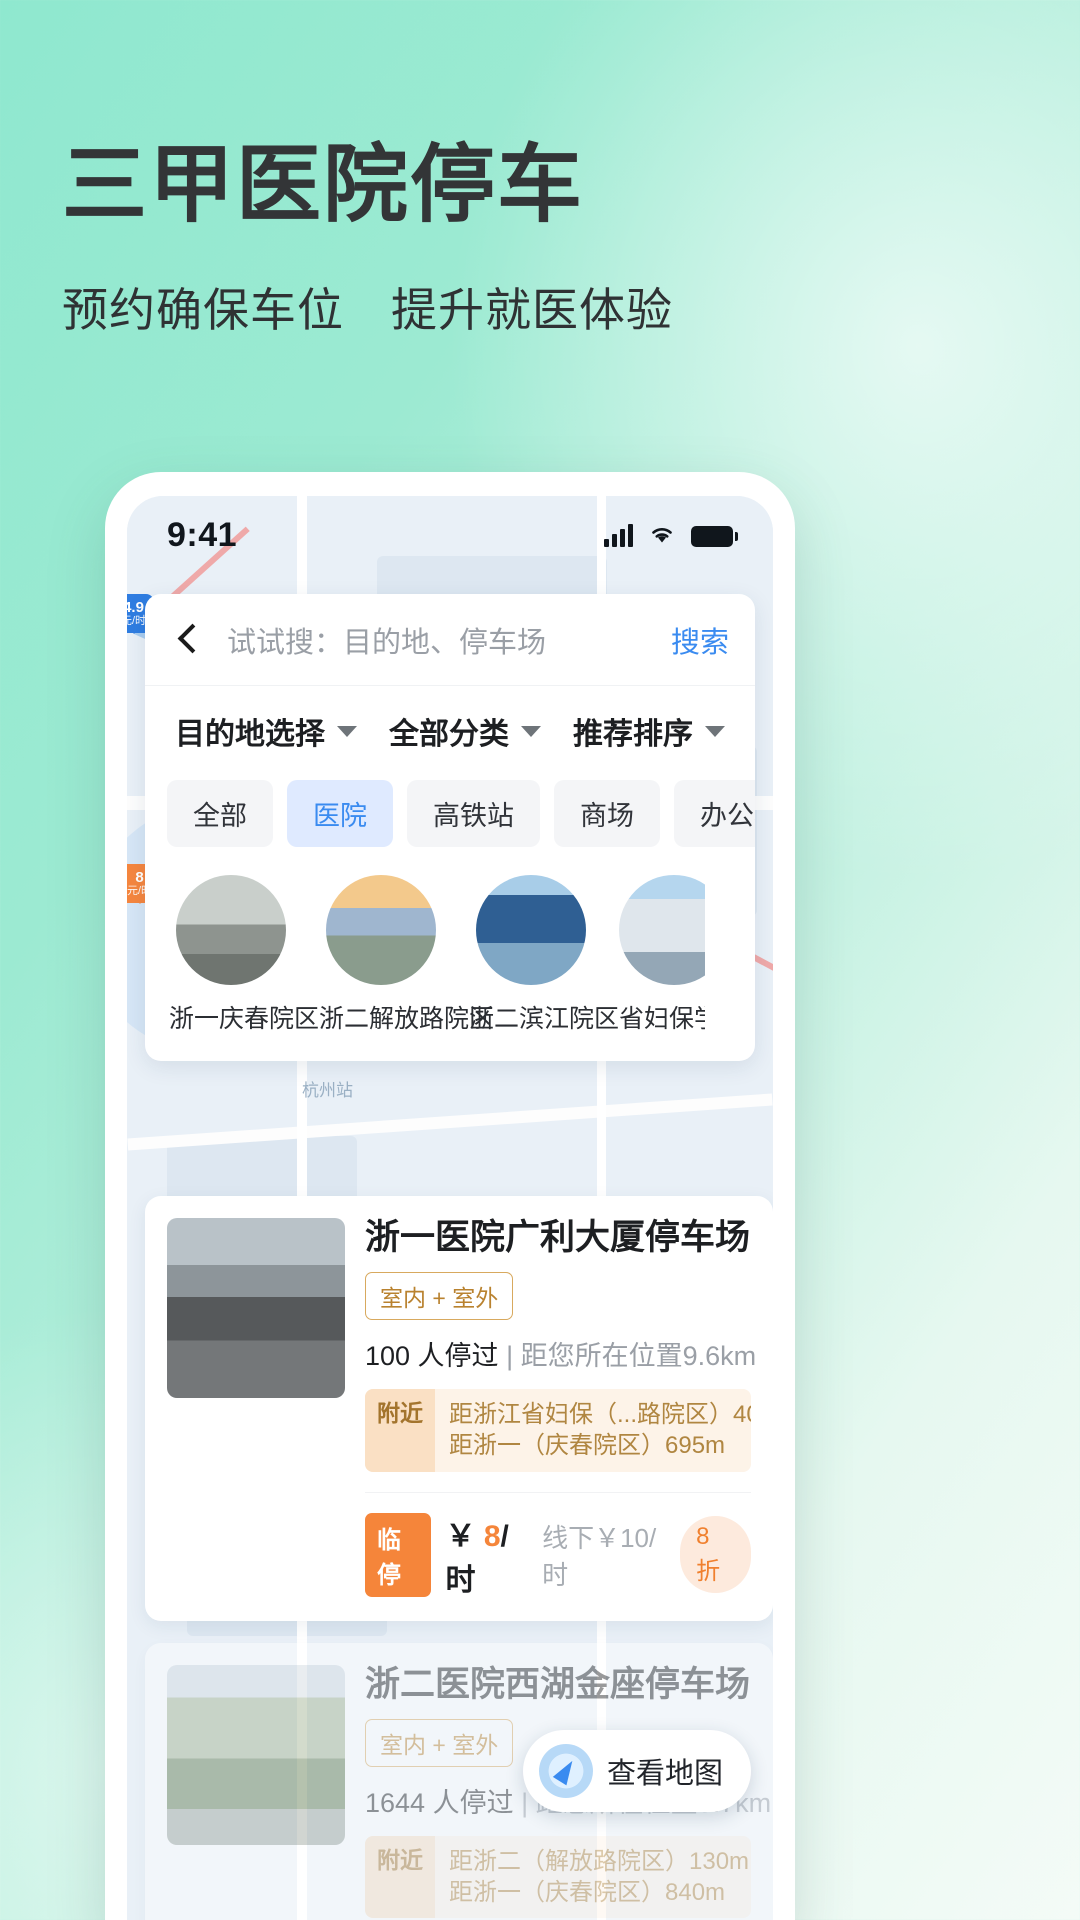 The image size is (1080, 1920). What do you see at coordinates (587, 1893) in the screenshot?
I see `nearby-item: 距浙一（庆春院区）840m` at bounding box center [587, 1893].